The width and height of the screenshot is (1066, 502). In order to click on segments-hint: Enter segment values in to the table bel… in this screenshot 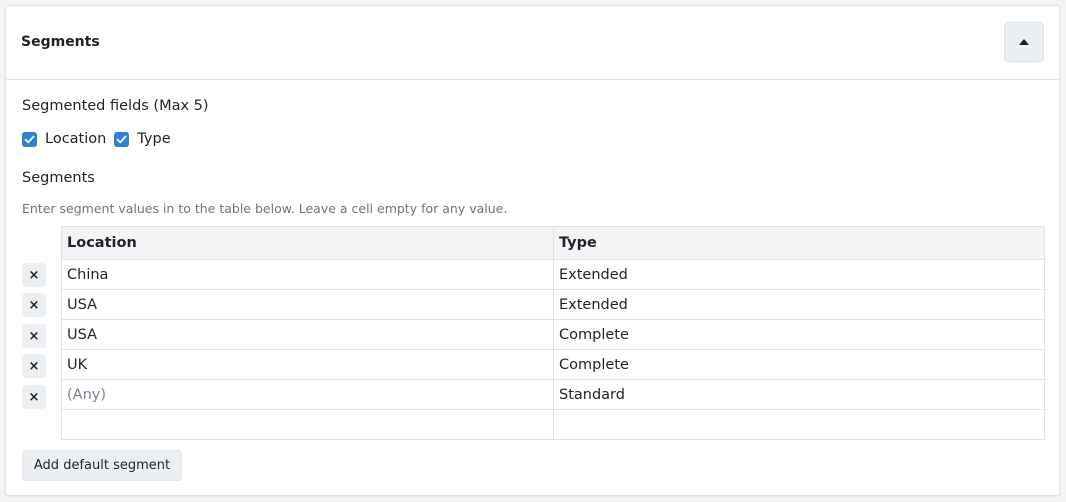, I will do `click(265, 208)`.